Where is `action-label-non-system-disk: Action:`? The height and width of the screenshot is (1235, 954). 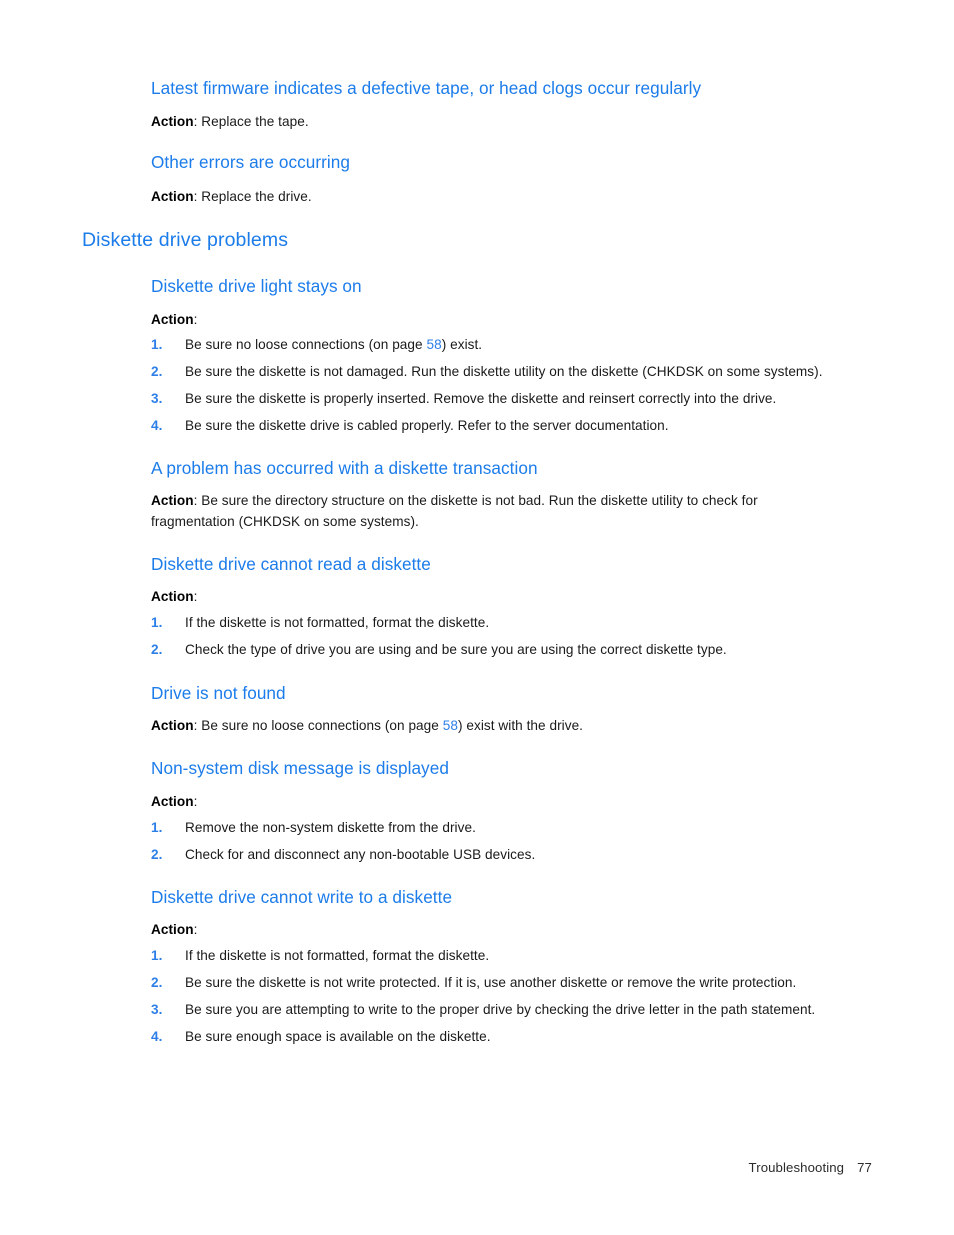
action-label-non-system-disk: Action: is located at coordinates (174, 801).